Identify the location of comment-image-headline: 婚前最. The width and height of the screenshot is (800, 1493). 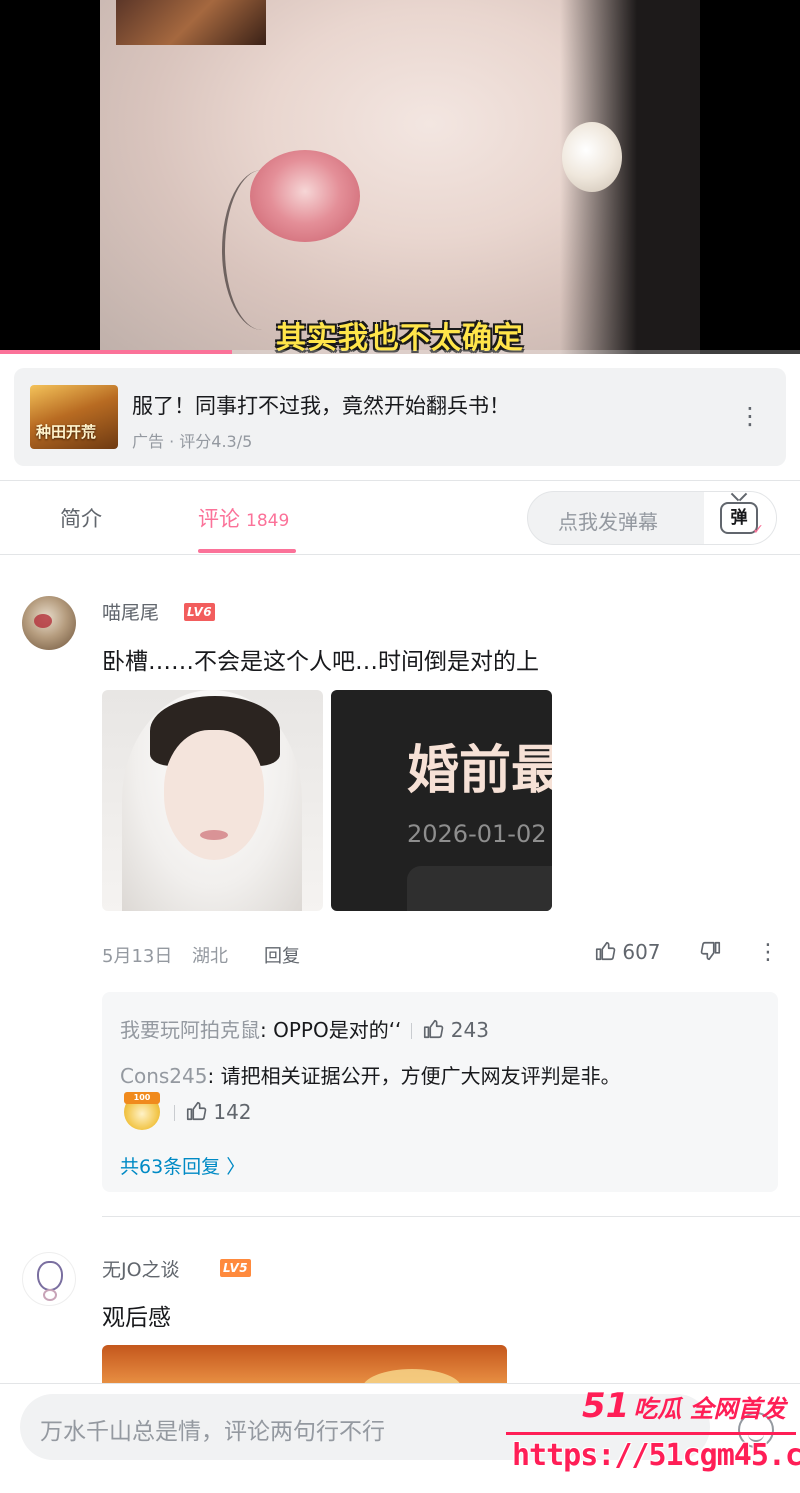
(479, 771).